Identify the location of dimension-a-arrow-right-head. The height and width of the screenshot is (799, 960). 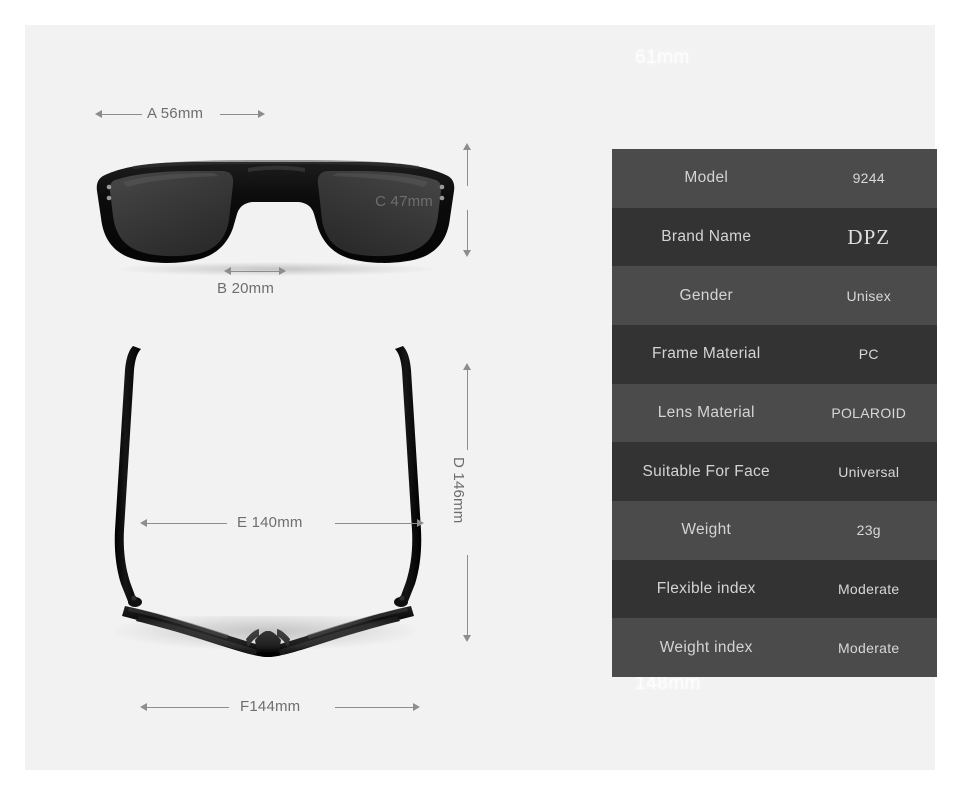
(261, 114).